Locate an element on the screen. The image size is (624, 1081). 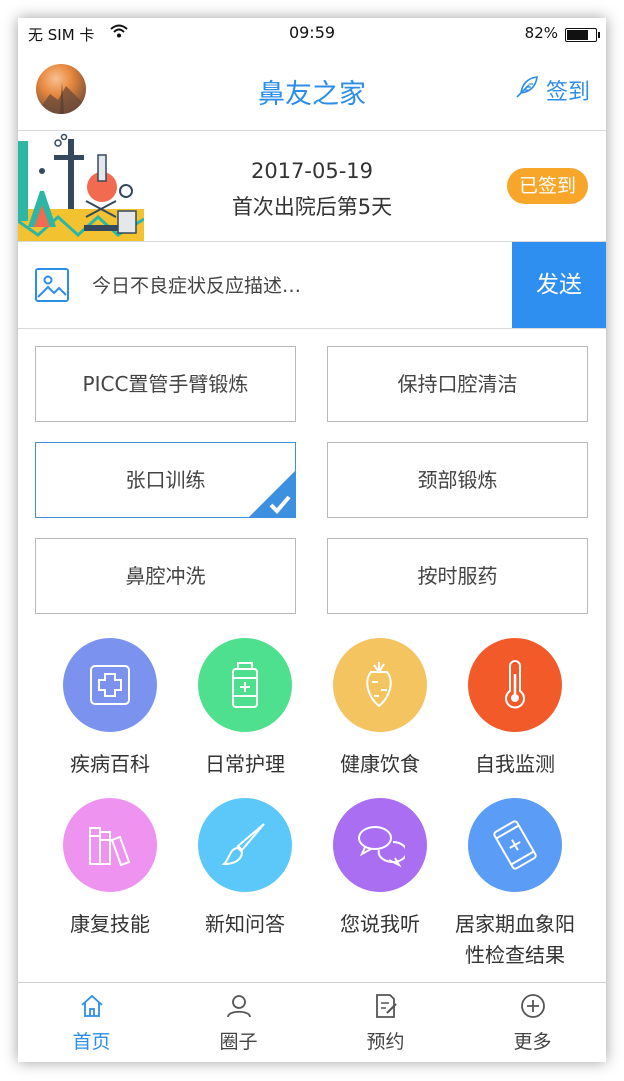
task-label: 张口训练 is located at coordinates (165, 480).